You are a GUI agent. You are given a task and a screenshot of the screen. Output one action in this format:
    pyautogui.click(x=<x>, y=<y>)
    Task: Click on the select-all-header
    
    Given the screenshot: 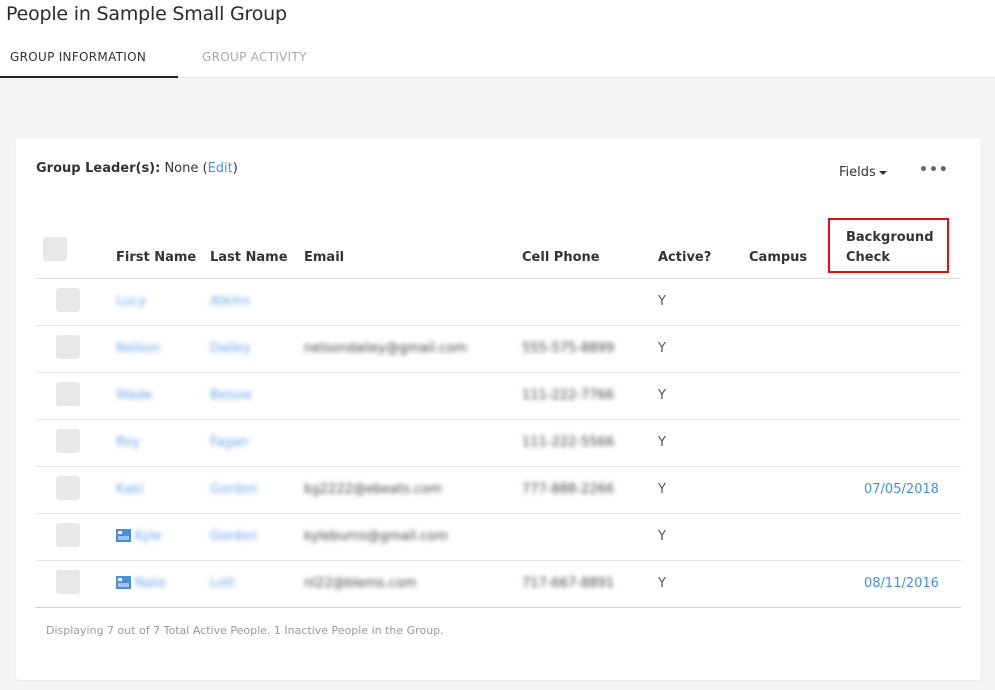 What is the action you would take?
    pyautogui.click(x=76, y=248)
    